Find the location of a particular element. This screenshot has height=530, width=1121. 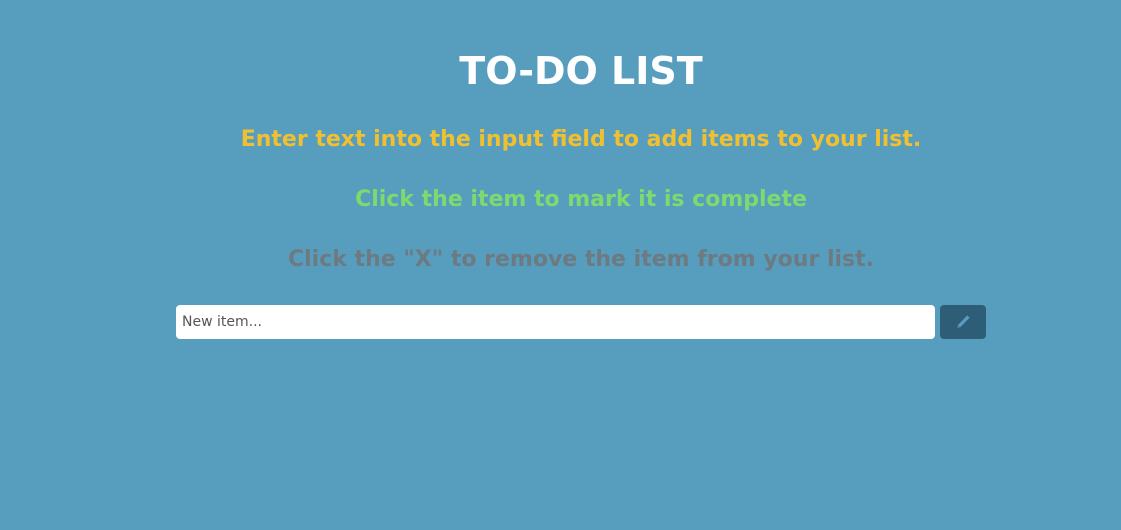

pencil-icon is located at coordinates (963, 322).